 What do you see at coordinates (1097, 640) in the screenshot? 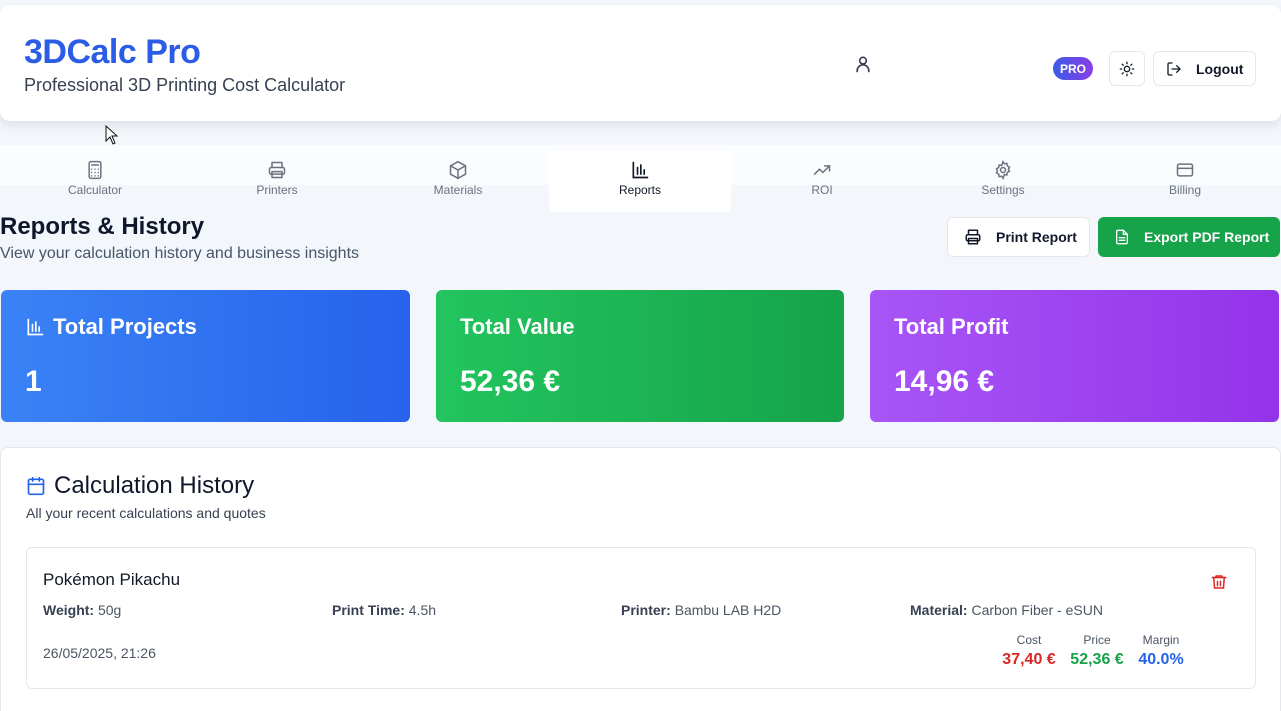
I see `price-label: Price` at bounding box center [1097, 640].